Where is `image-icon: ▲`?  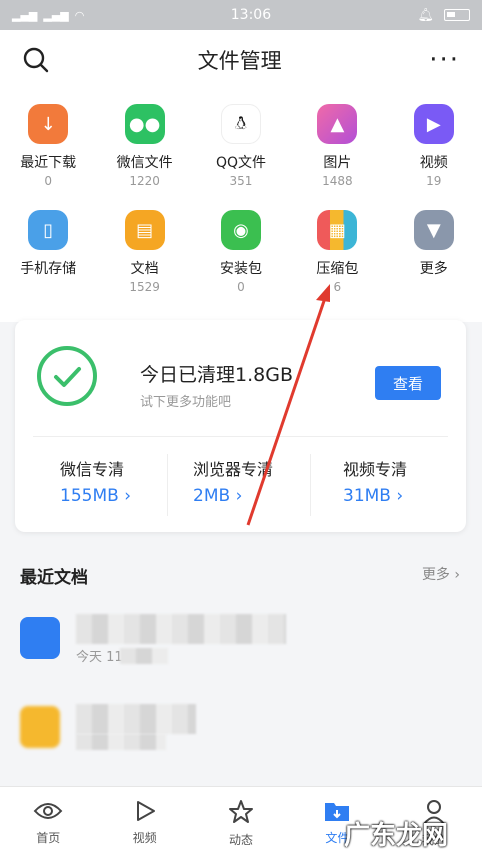 image-icon: ▲ is located at coordinates (337, 124).